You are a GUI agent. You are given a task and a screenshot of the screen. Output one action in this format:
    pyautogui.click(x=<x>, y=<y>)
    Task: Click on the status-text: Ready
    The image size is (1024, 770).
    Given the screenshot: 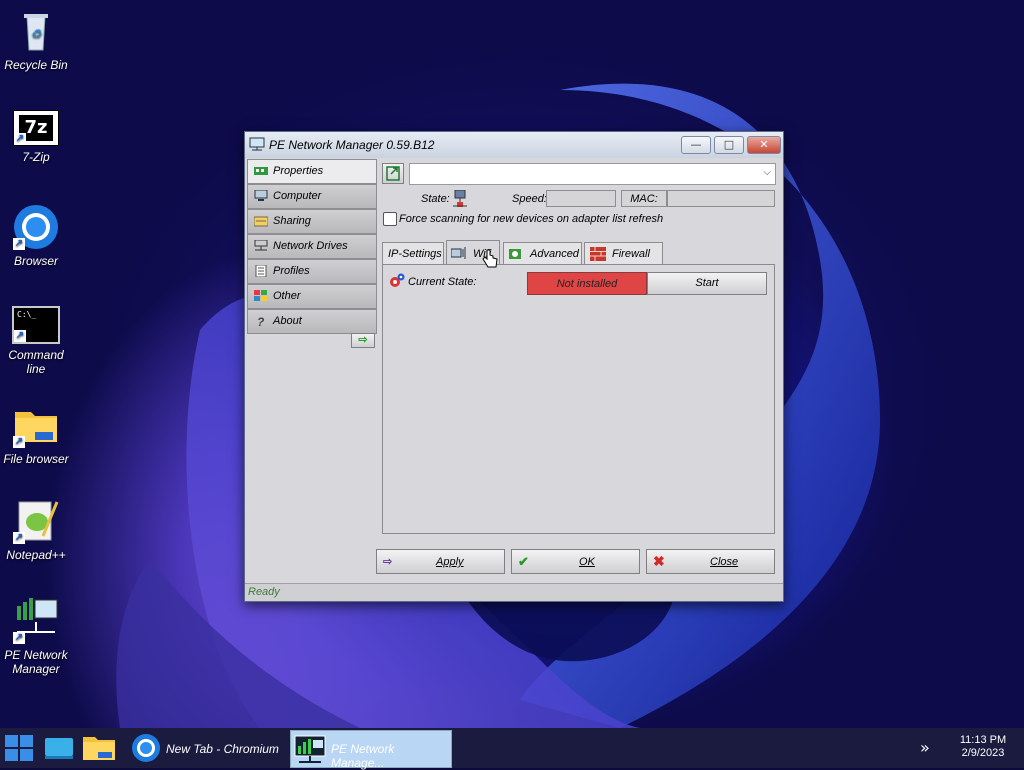 What is the action you would take?
    pyautogui.click(x=264, y=592)
    